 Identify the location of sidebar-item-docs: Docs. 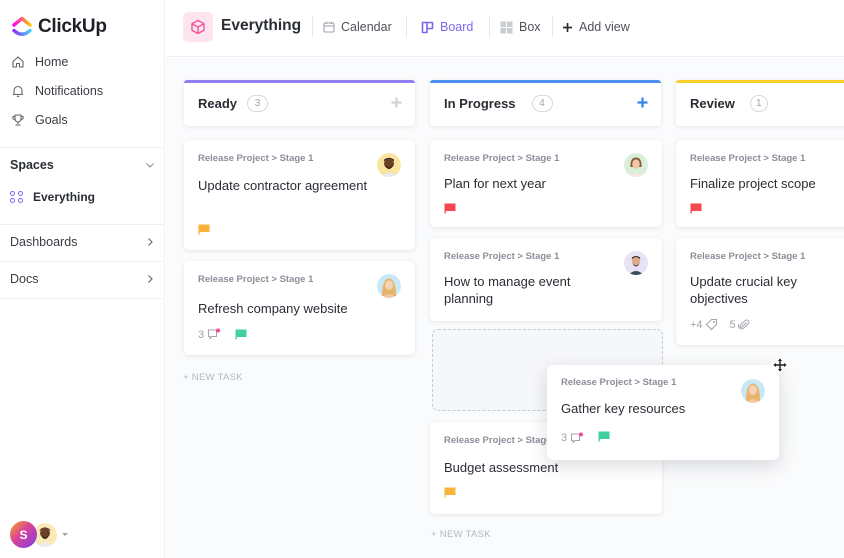
(82, 279).